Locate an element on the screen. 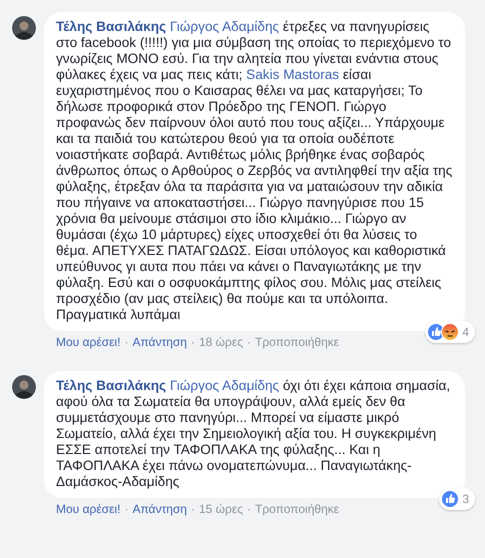  reactions-badge: 4 is located at coordinates (450, 332).